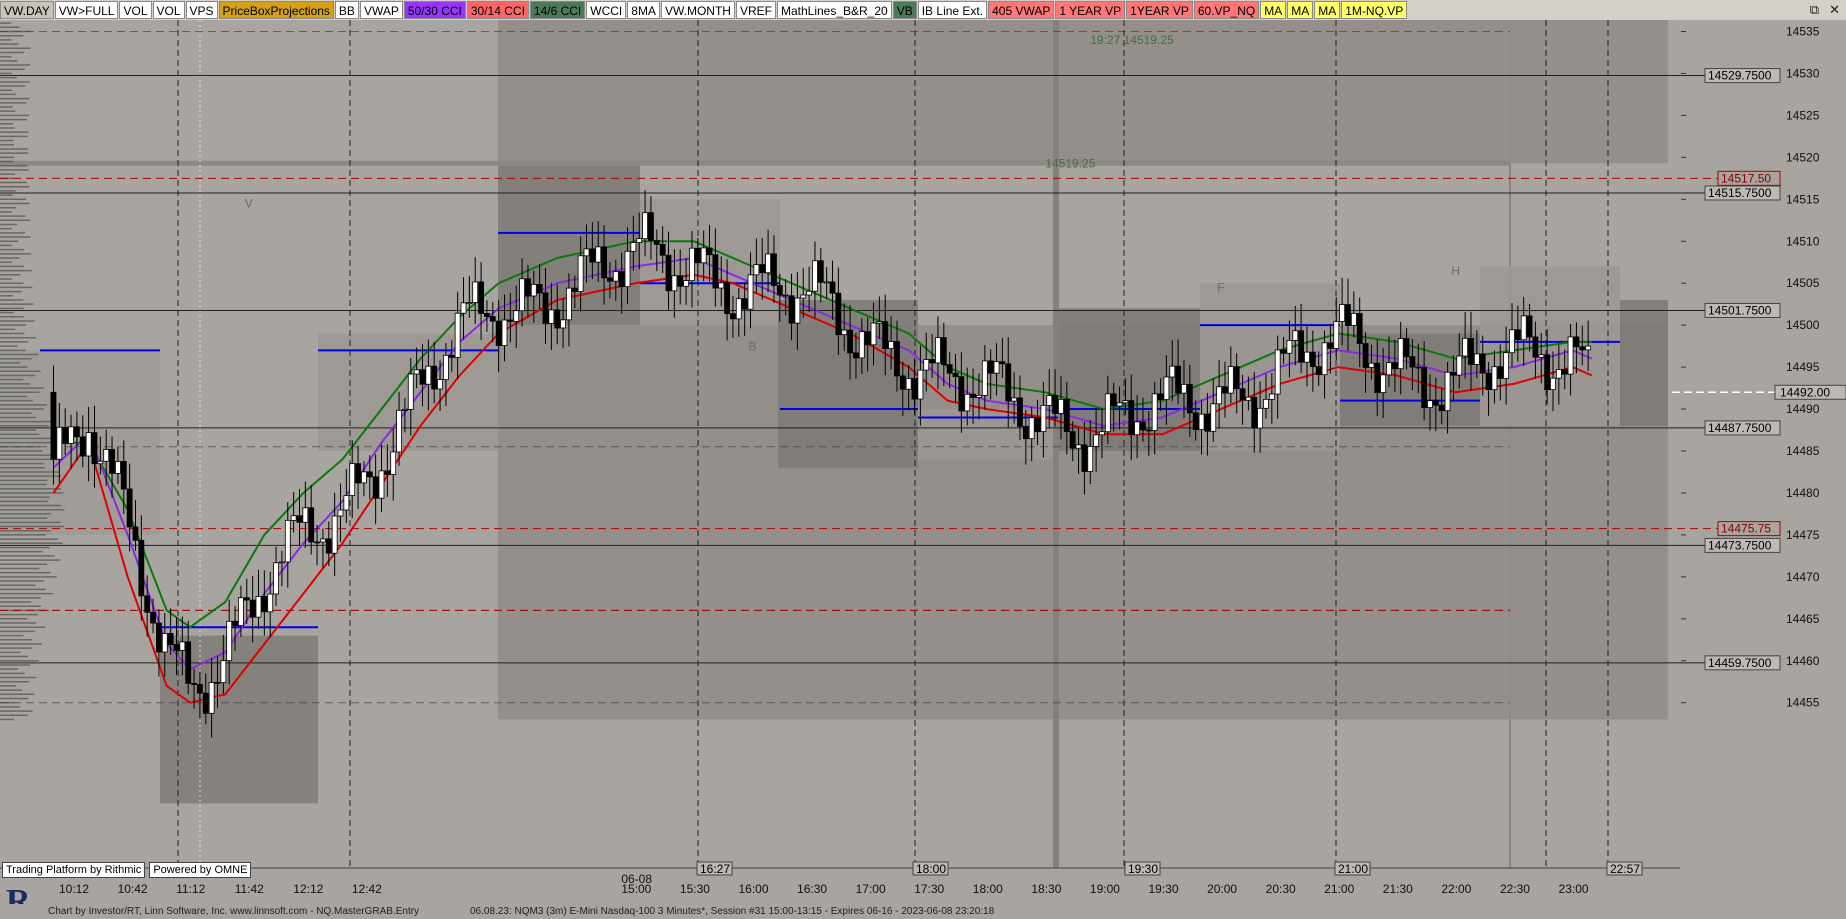 The width and height of the screenshot is (1846, 919). I want to click on toolbar-button: VW.MONTH, so click(697, 10).